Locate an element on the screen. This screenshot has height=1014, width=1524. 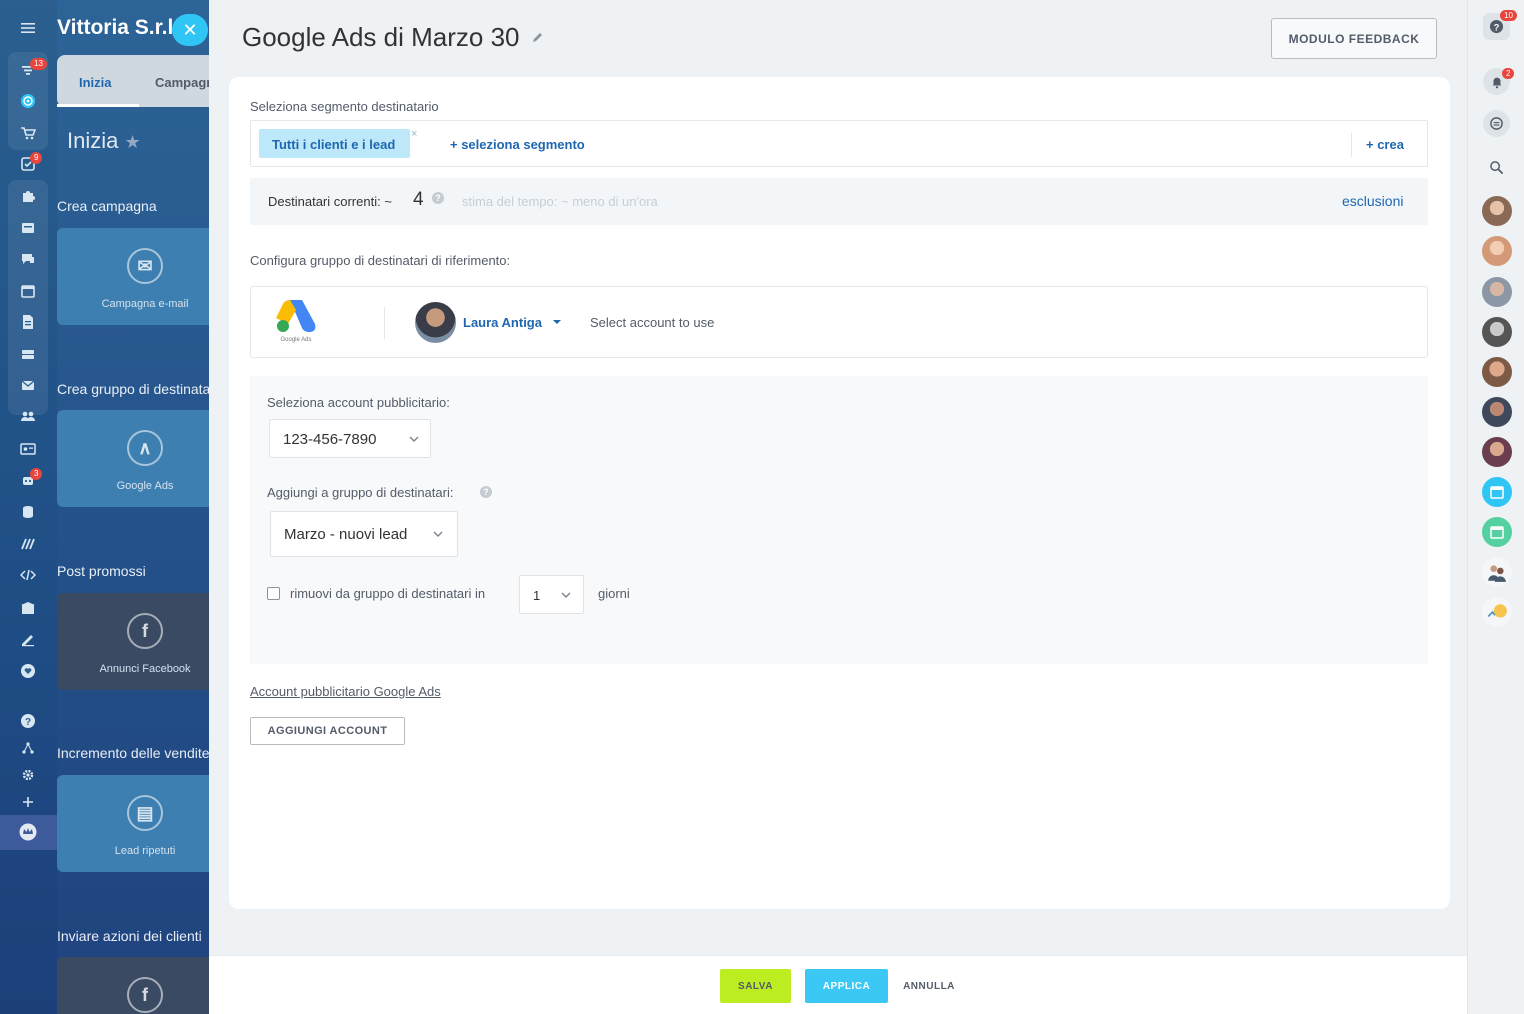
edit-pencil-icon is located at coordinates (538, 37).